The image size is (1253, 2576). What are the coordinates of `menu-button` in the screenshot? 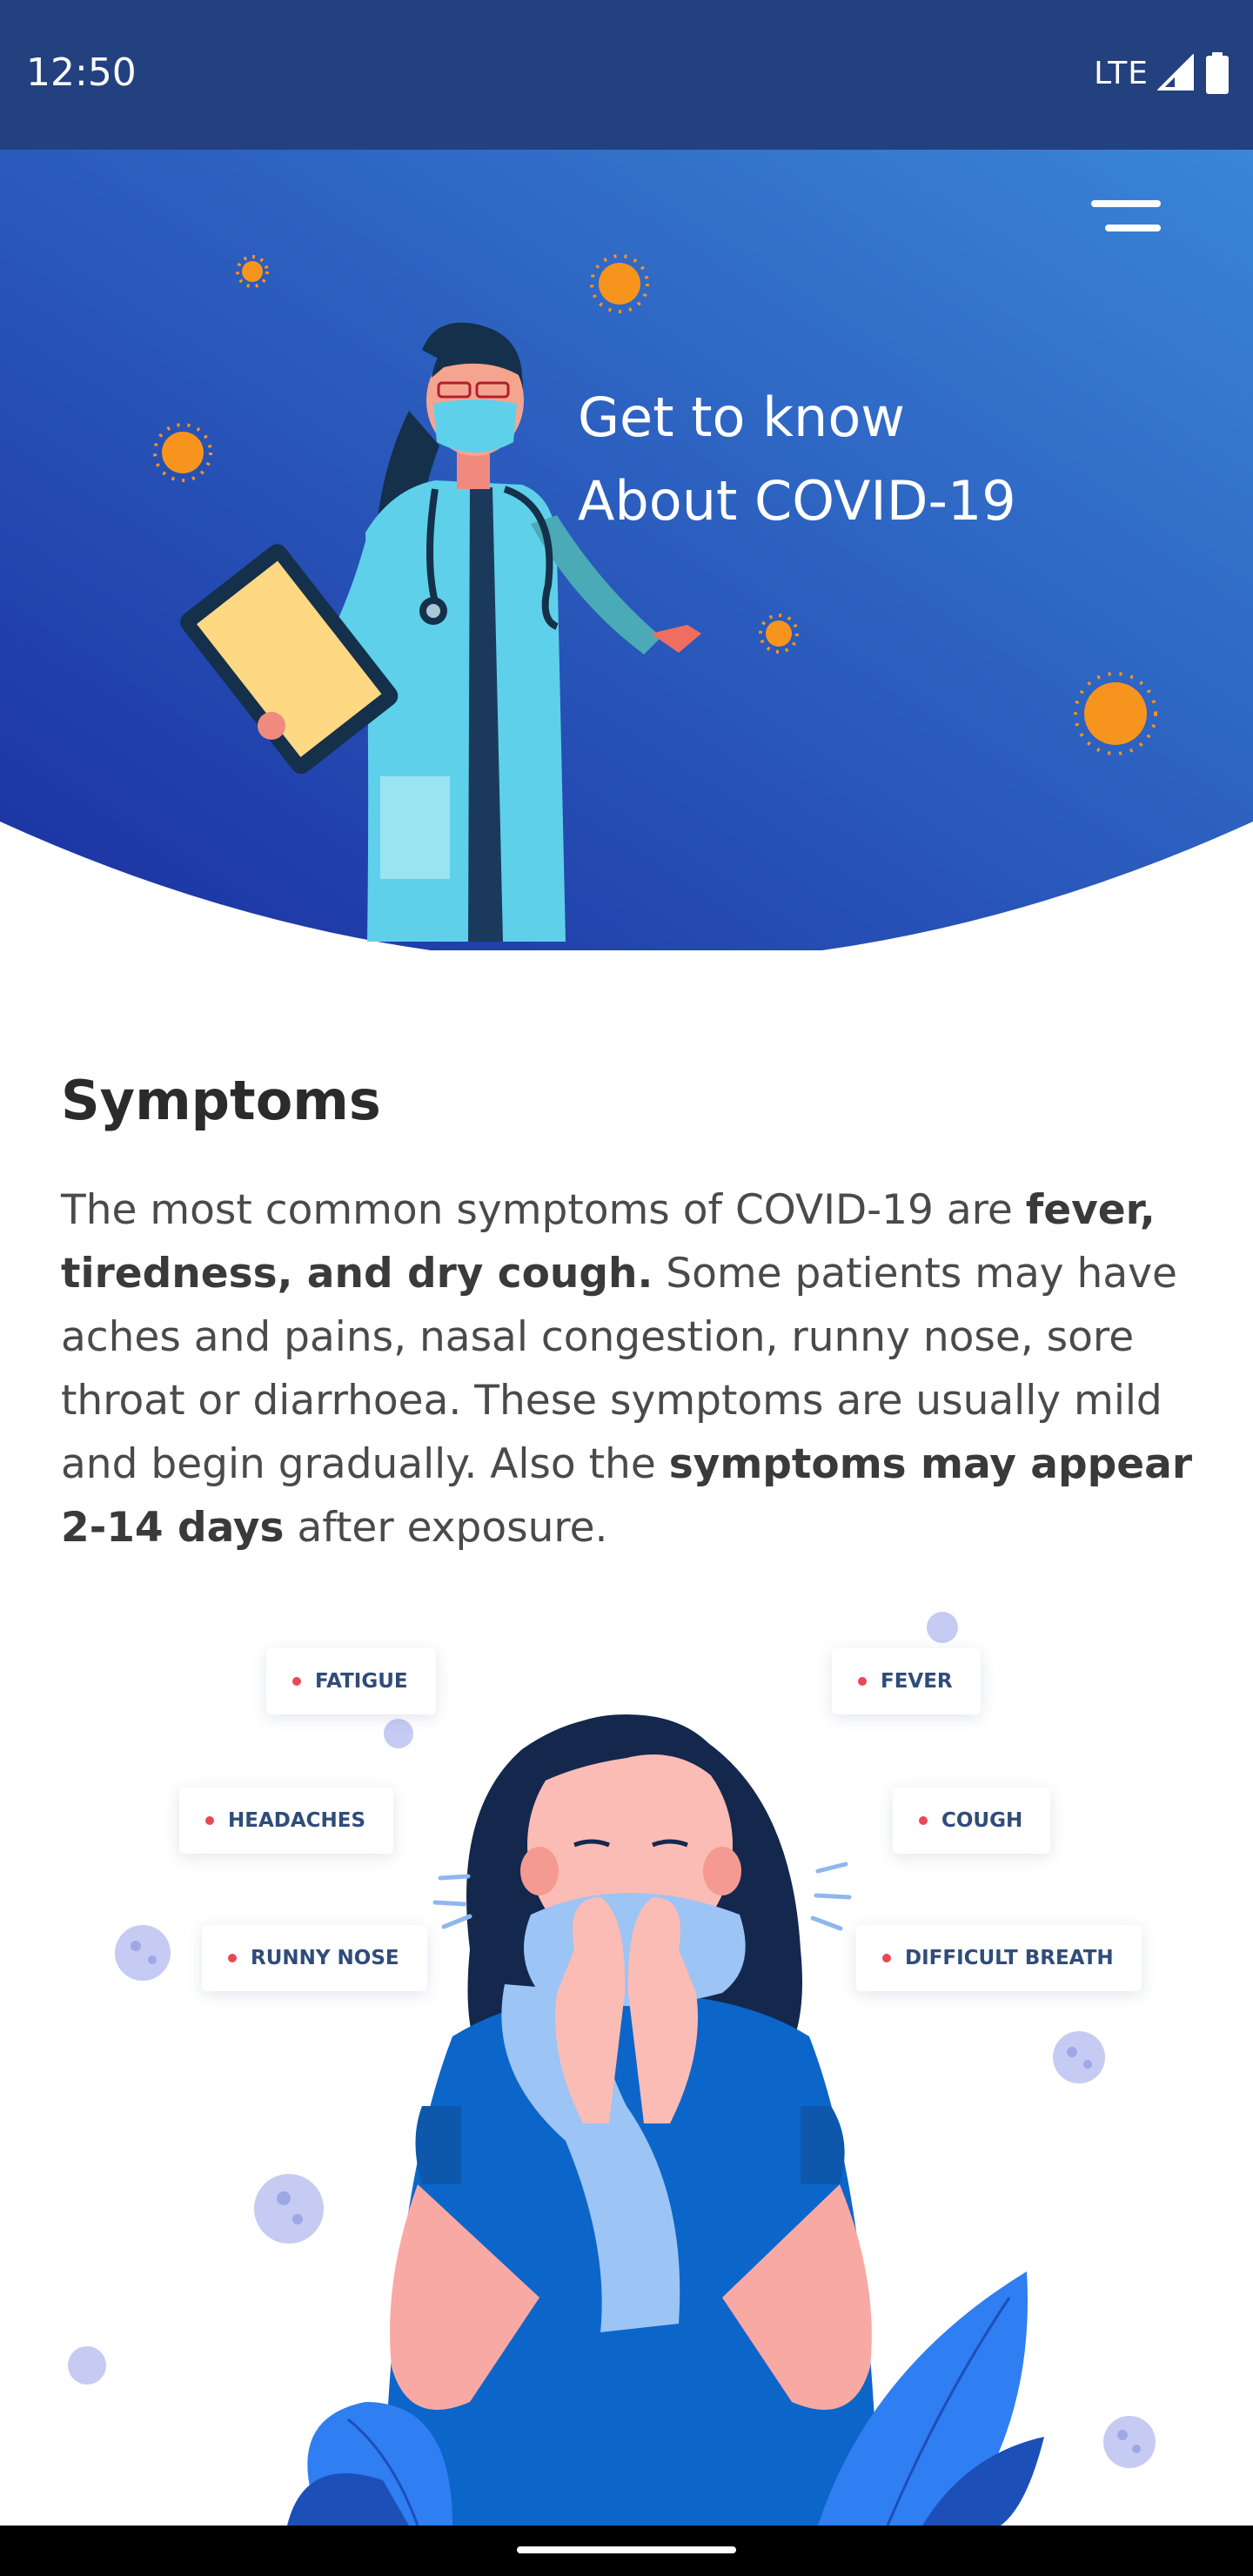 It's located at (1126, 219).